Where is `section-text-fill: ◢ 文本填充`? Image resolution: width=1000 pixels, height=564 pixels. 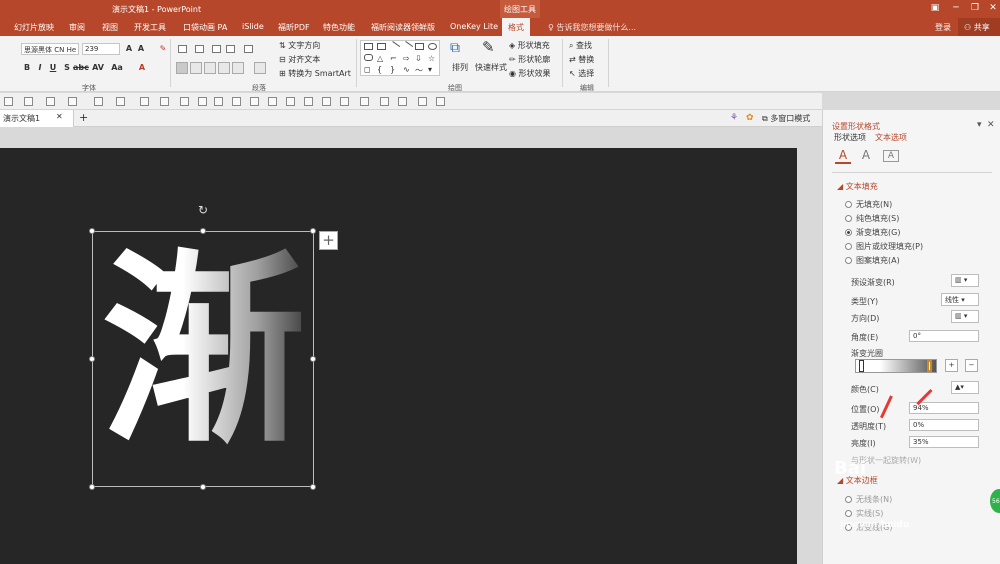 section-text-fill: ◢ 文本填充 is located at coordinates (857, 186).